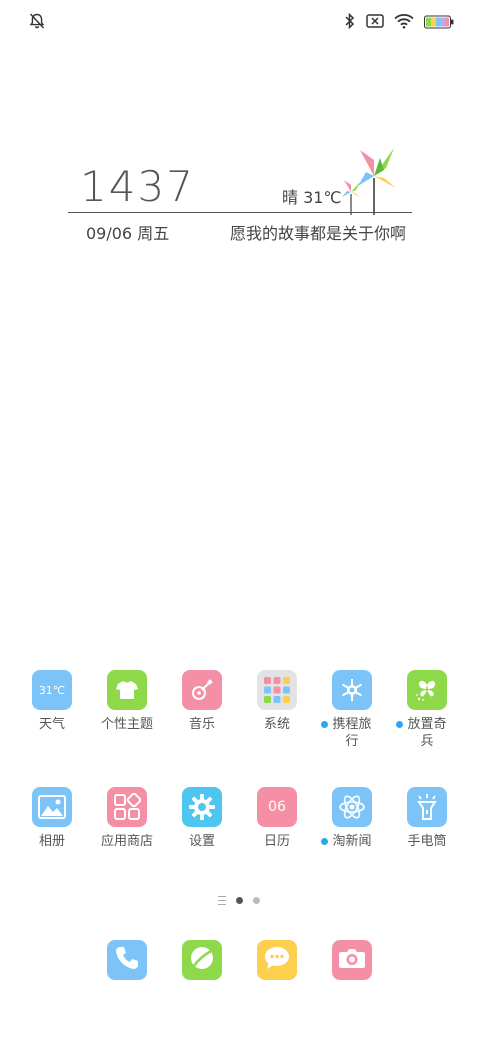 This screenshot has width=480, height=1040. I want to click on app-label: 淘新闻, so click(352, 841).